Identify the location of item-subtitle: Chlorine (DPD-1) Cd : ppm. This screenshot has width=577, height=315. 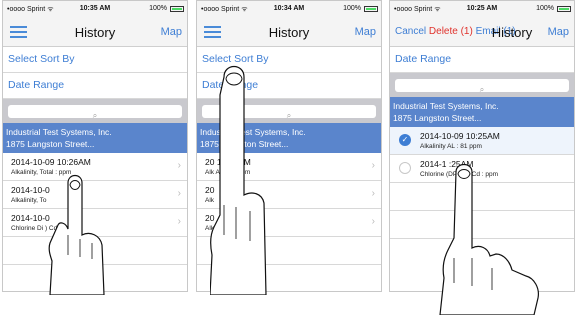
(459, 174).